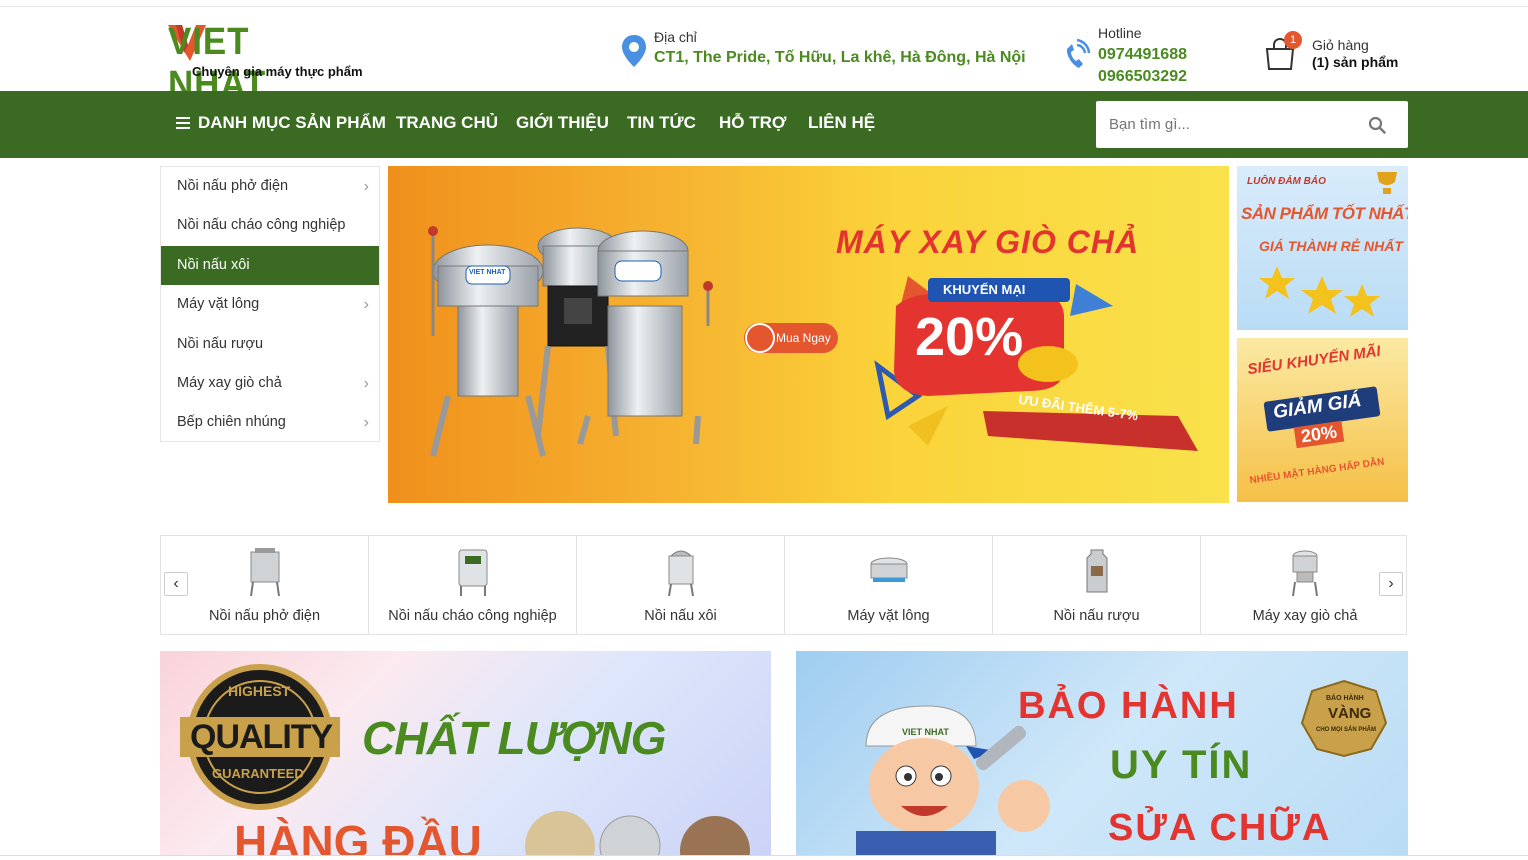 The image size is (1528, 860). What do you see at coordinates (265, 572) in the screenshot?
I see `pho-pot-icon` at bounding box center [265, 572].